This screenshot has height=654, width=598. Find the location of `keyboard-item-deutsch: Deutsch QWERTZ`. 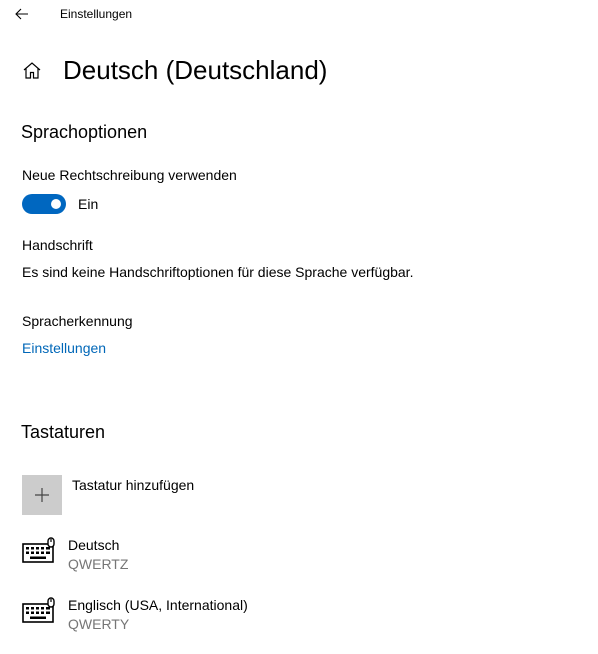

keyboard-item-deutsch: Deutsch QWERTZ is located at coordinates (75, 555).